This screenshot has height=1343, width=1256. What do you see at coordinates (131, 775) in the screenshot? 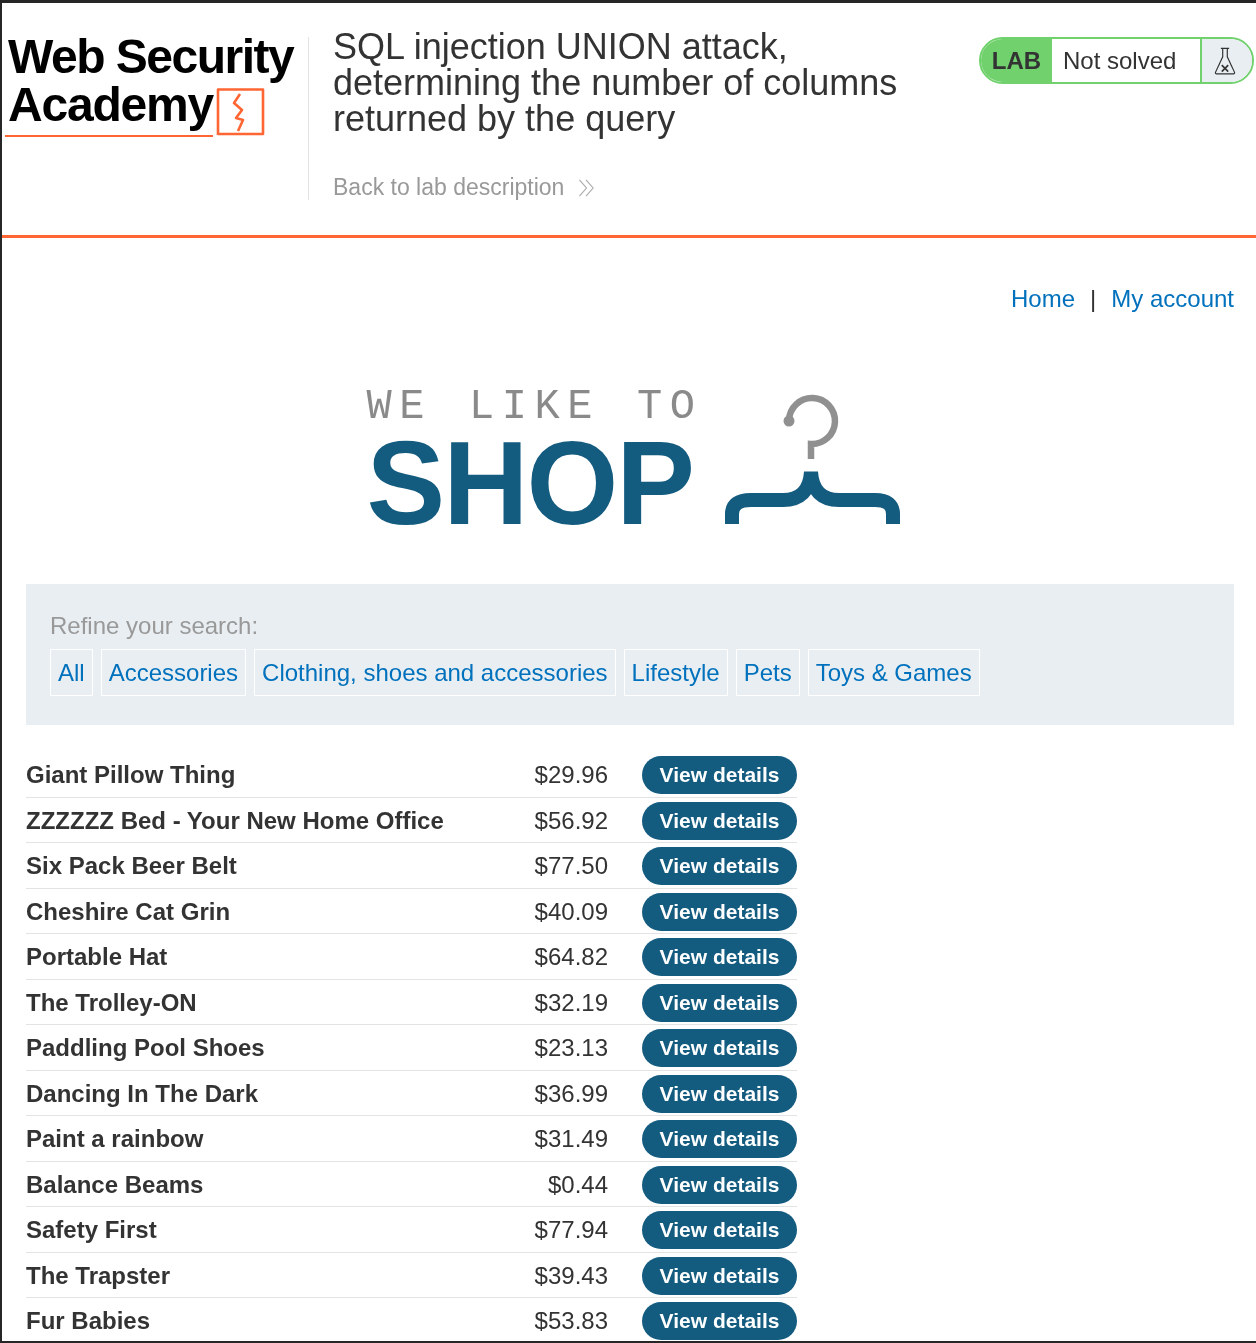
I see `product-name: Giant Pillow Thing` at bounding box center [131, 775].